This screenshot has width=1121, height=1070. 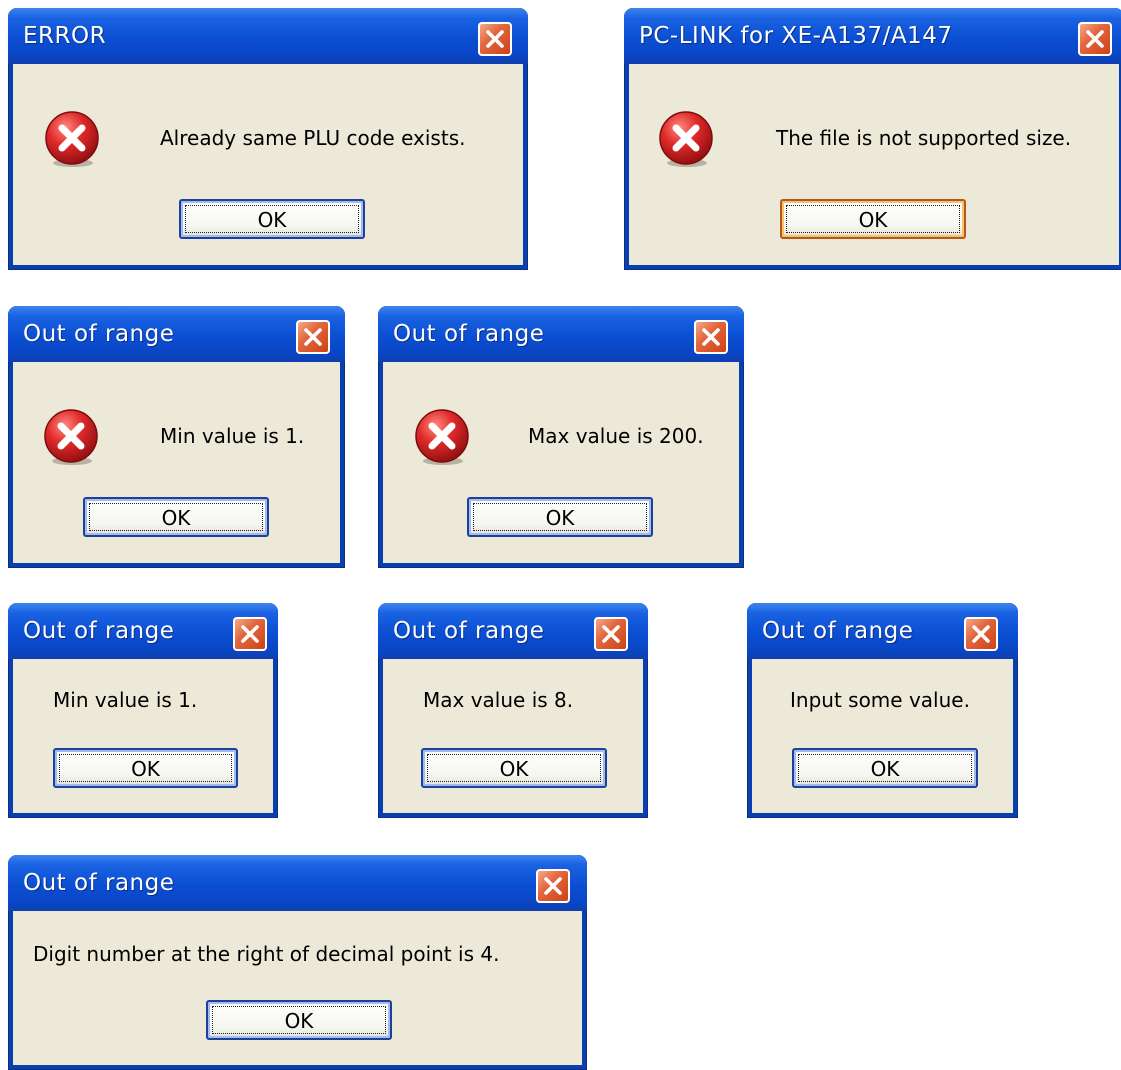 What do you see at coordinates (513, 736) in the screenshot?
I see `dialog-body: Max value is 8. OK` at bounding box center [513, 736].